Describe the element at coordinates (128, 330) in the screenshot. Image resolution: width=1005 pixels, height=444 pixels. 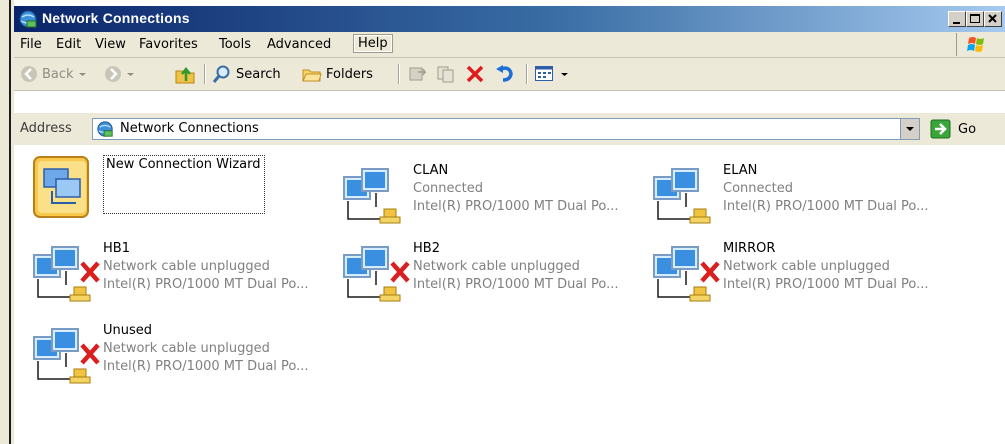
I see `item-name: Unused` at that location.